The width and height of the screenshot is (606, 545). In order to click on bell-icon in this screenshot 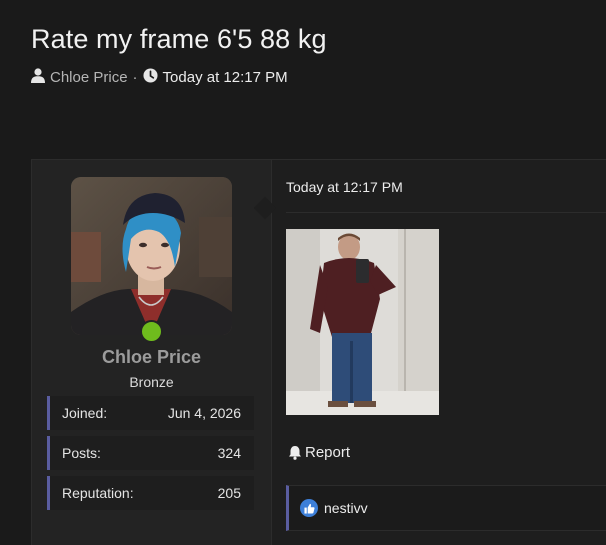, I will do `click(295, 452)`.